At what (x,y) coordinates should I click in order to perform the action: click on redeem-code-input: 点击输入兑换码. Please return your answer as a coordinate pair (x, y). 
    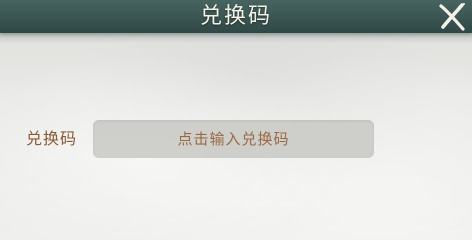
    Looking at the image, I should click on (233, 139).